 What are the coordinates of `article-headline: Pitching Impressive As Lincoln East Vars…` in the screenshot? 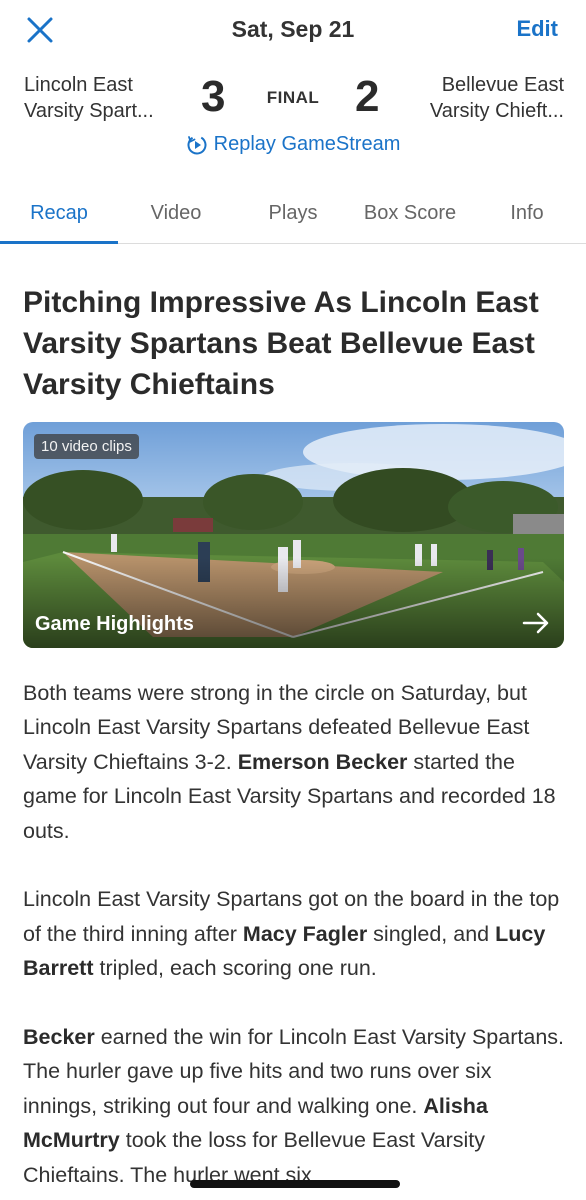 It's located at (281, 343).